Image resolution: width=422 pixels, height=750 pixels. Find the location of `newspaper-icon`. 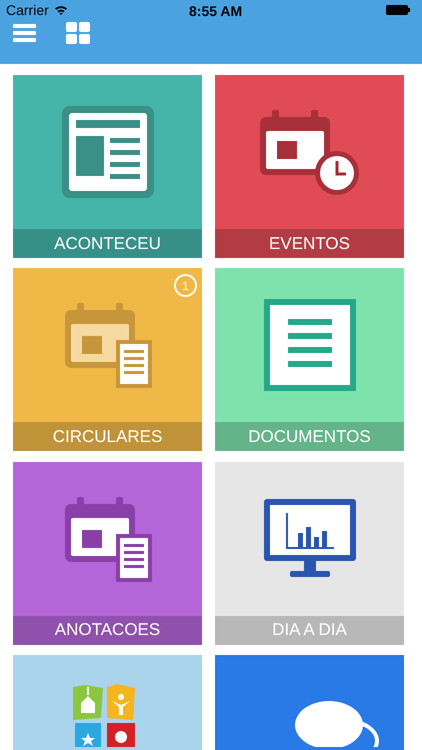

newspaper-icon is located at coordinates (108, 152).